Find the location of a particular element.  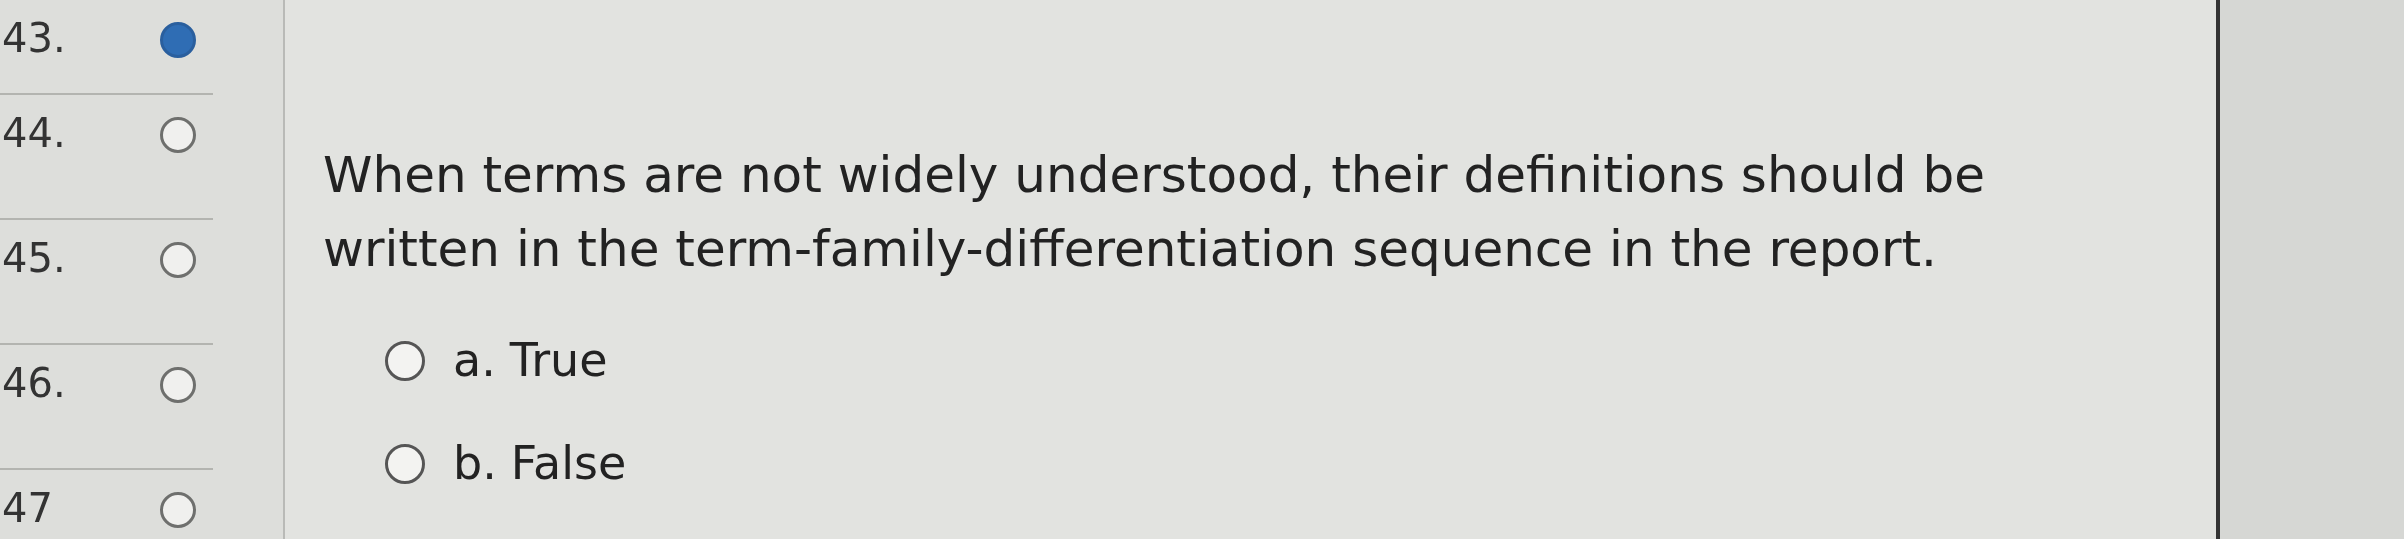

option-letter: b. is located at coordinates (475, 463).